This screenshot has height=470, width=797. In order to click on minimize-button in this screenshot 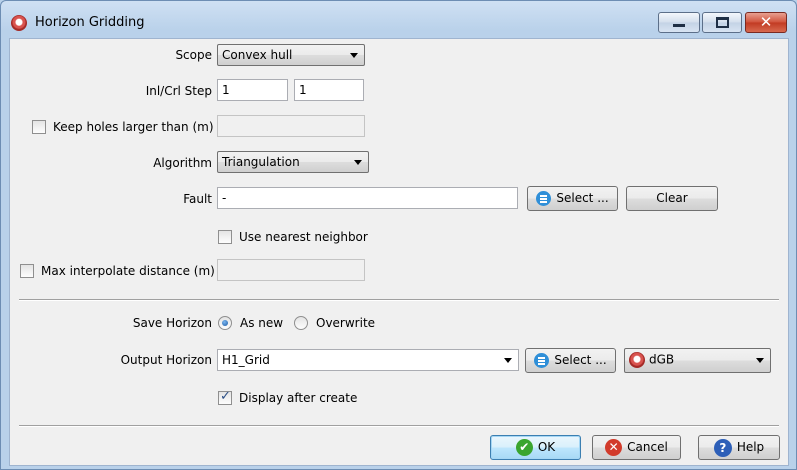, I will do `click(679, 22)`.